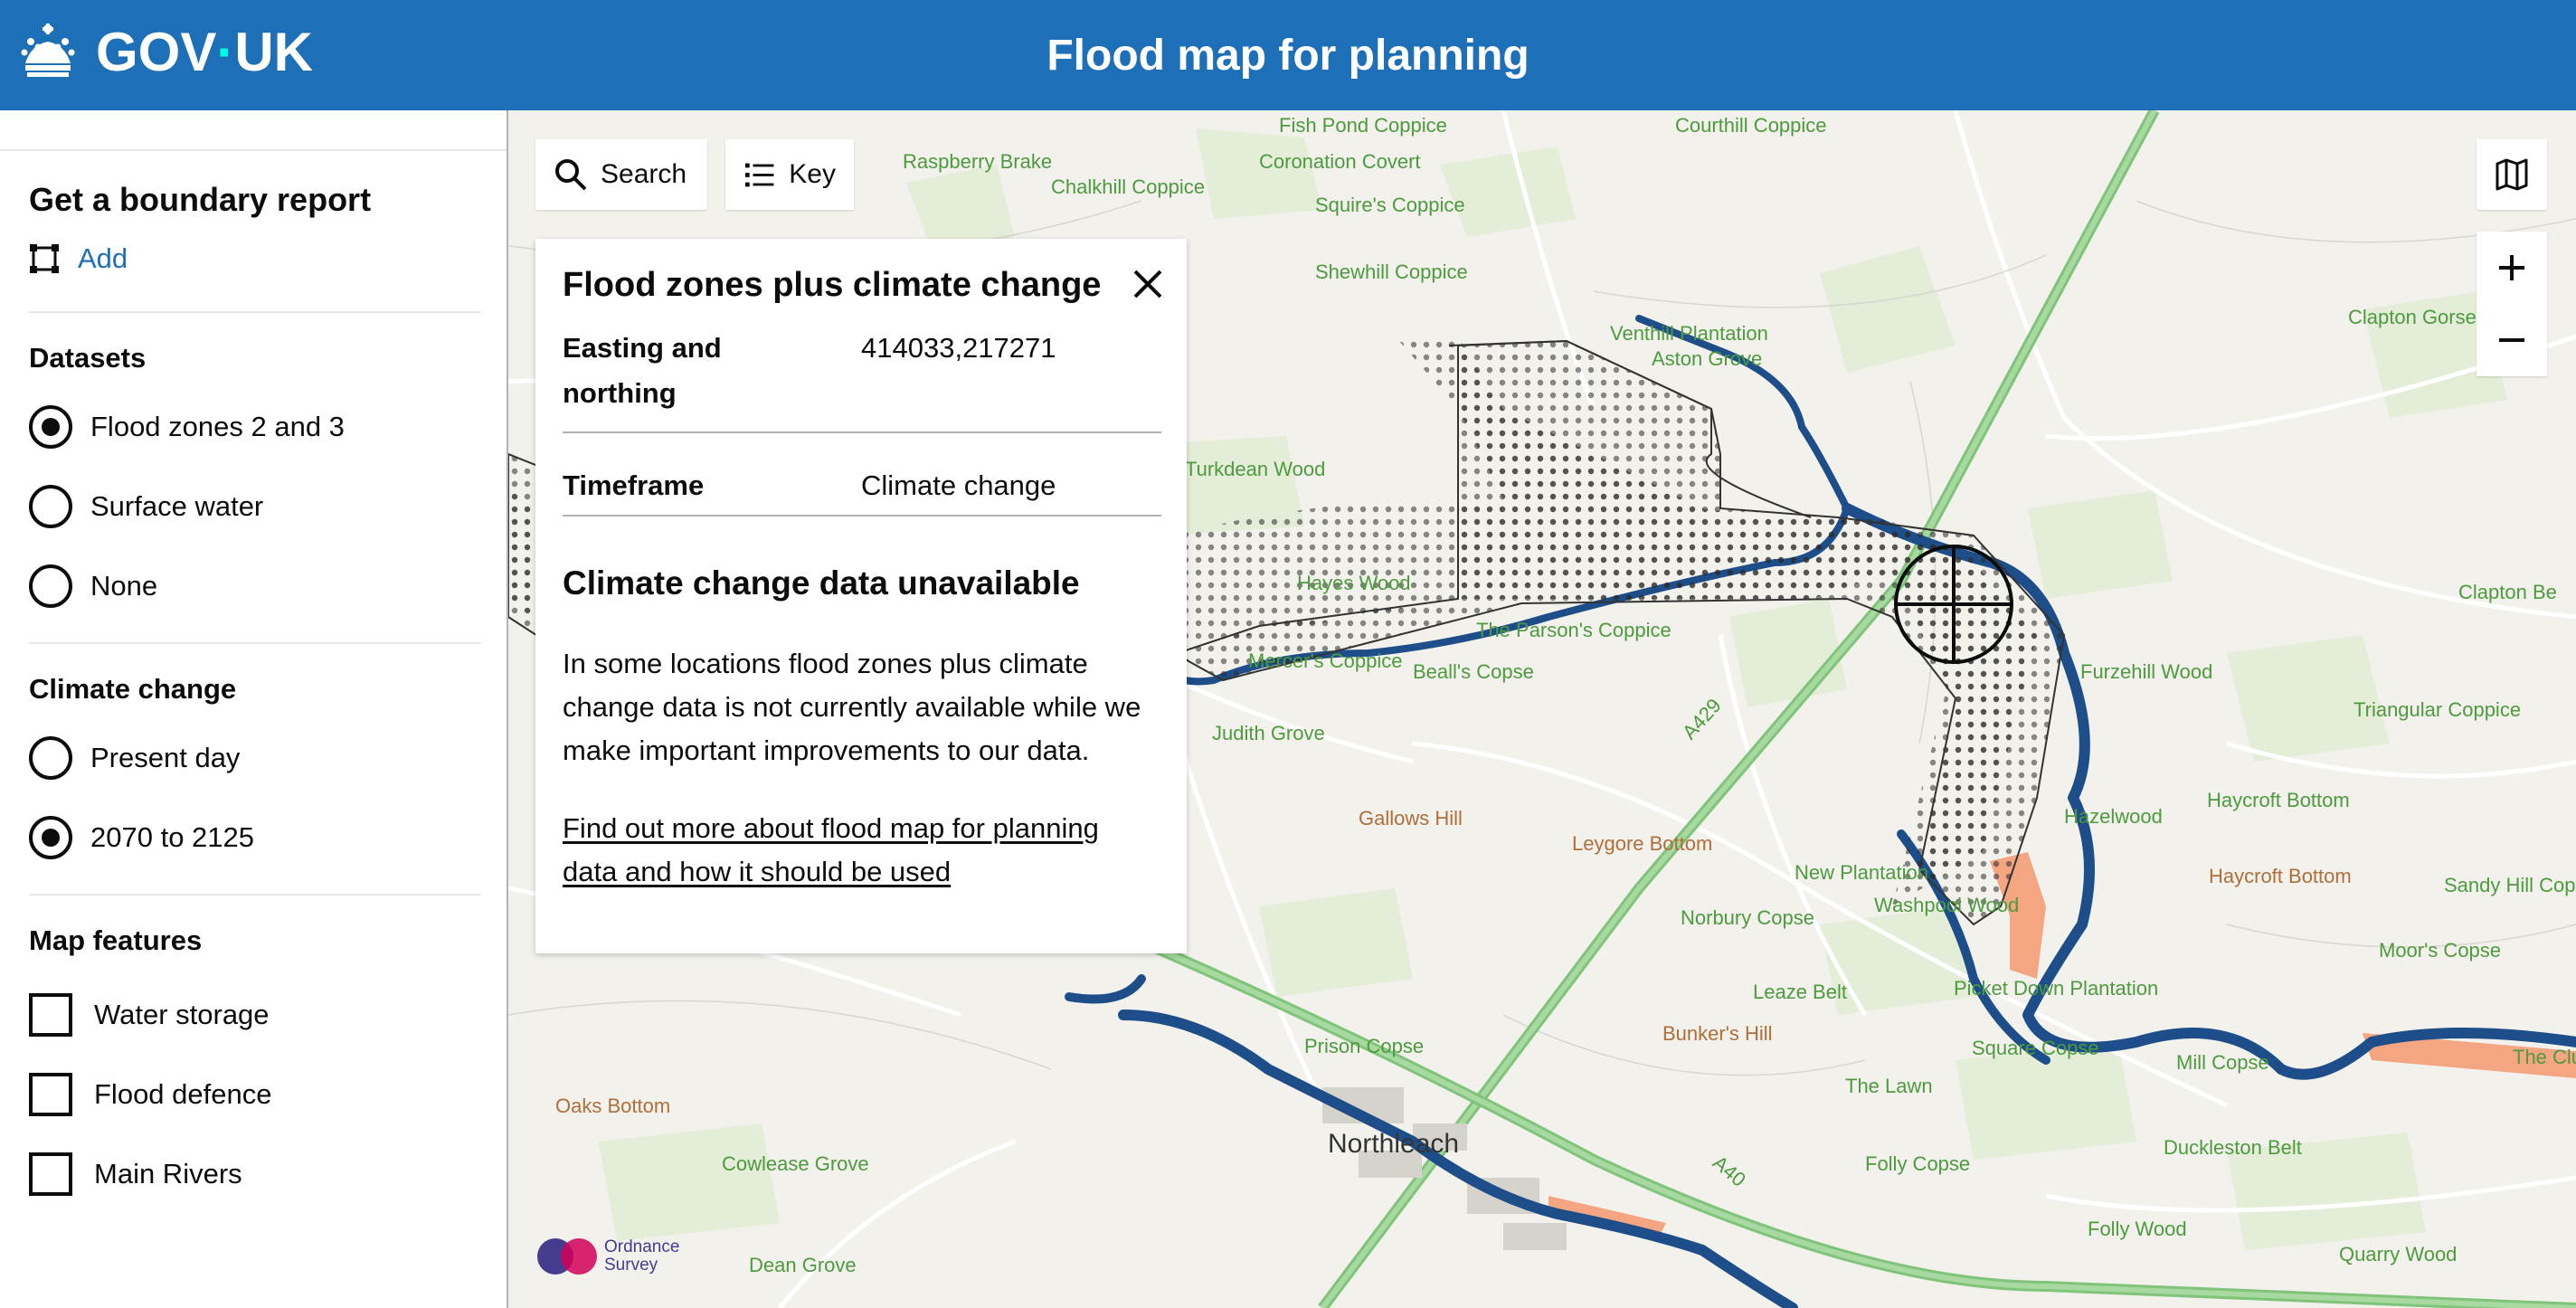 The image size is (2576, 1308). I want to click on map-place-label: New Plantation, so click(1862, 872).